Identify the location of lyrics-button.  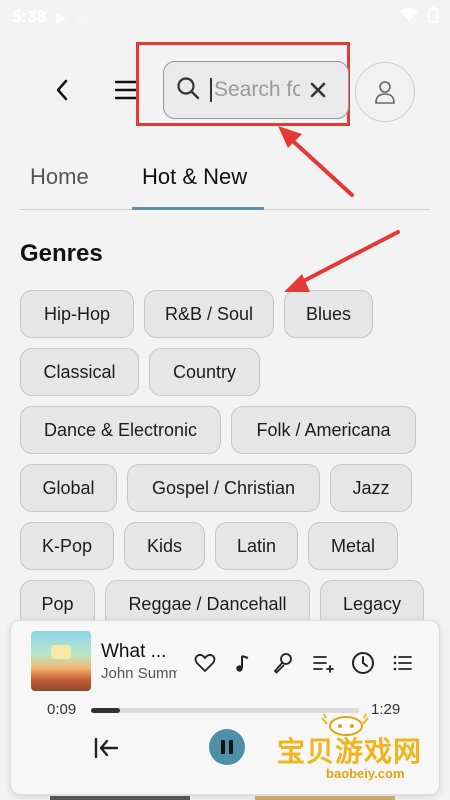
(243, 663).